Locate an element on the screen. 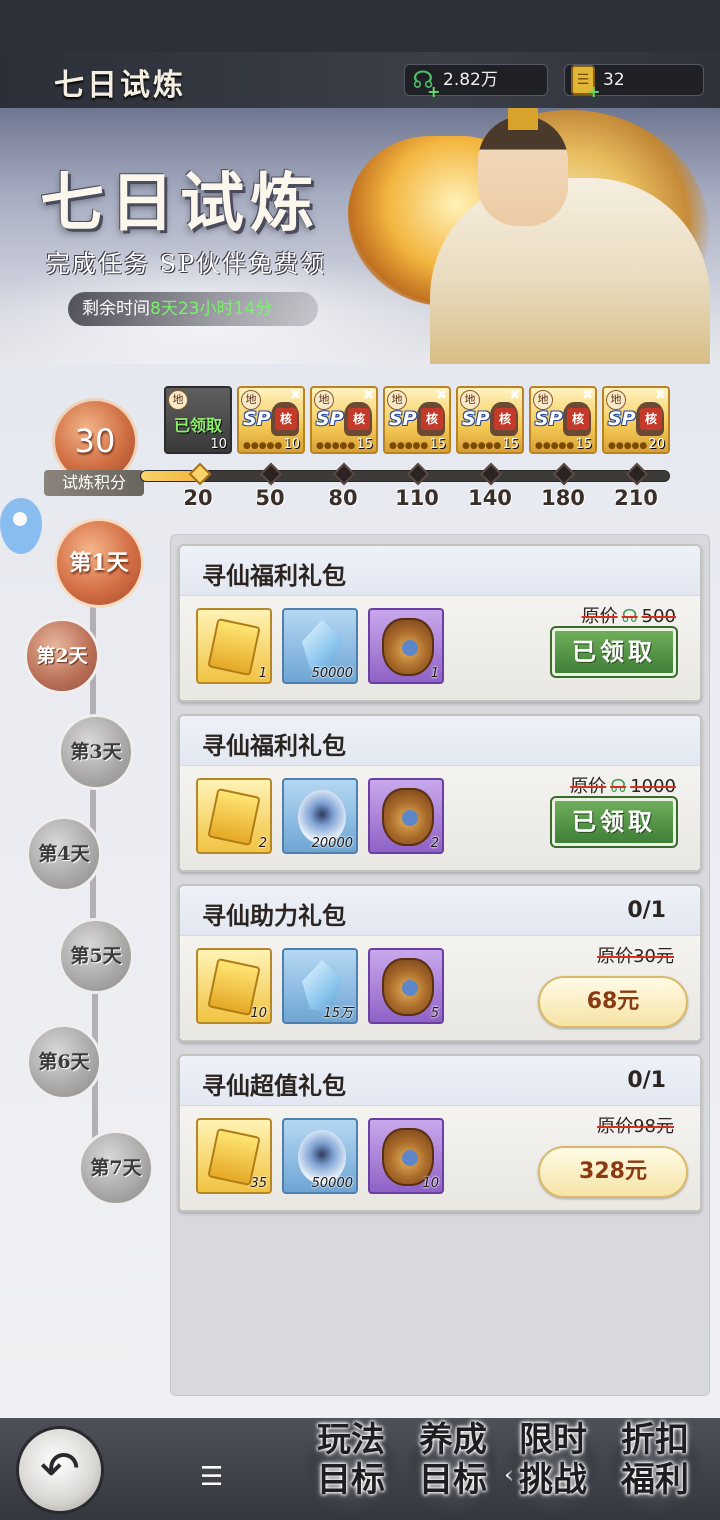 This screenshot has height=1520, width=720. item-quantity: 35 is located at coordinates (258, 1183).